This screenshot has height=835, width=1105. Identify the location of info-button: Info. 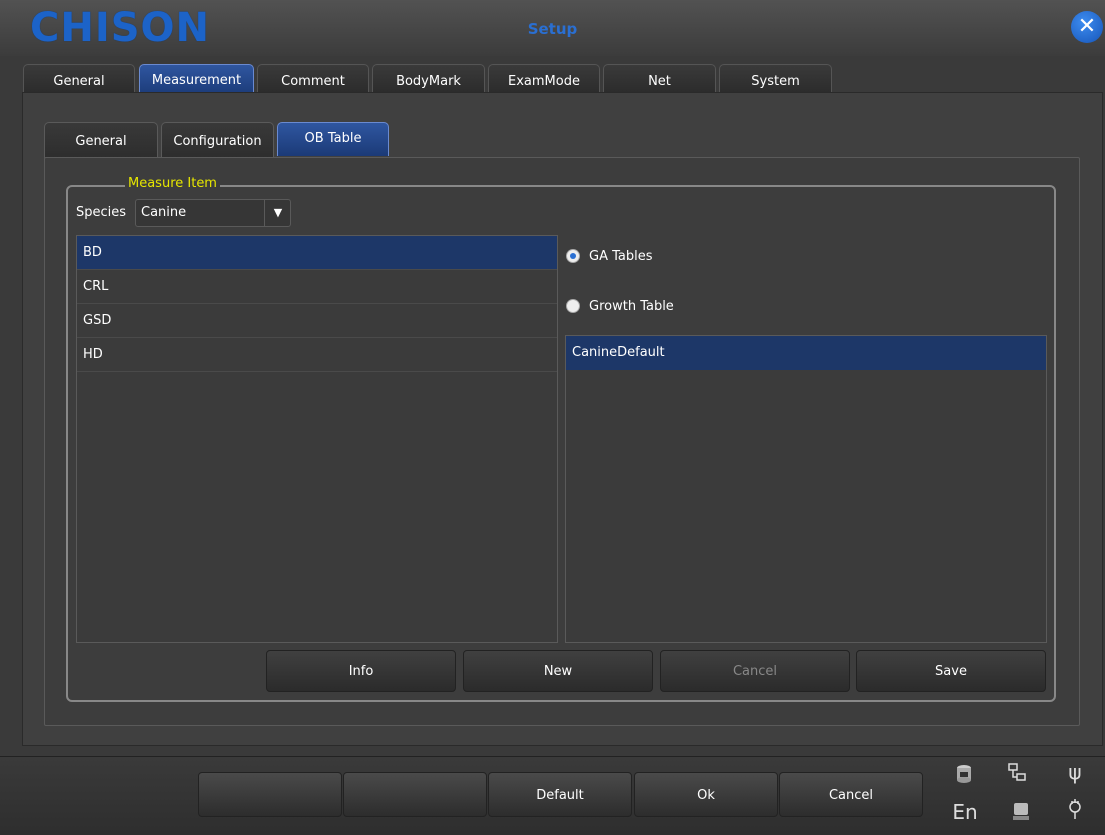
(361, 671).